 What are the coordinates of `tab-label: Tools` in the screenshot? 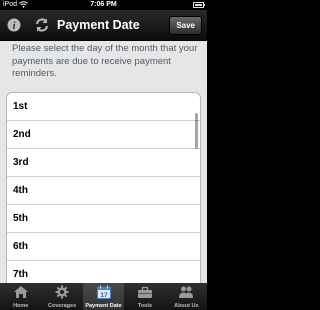 It's located at (145, 306).